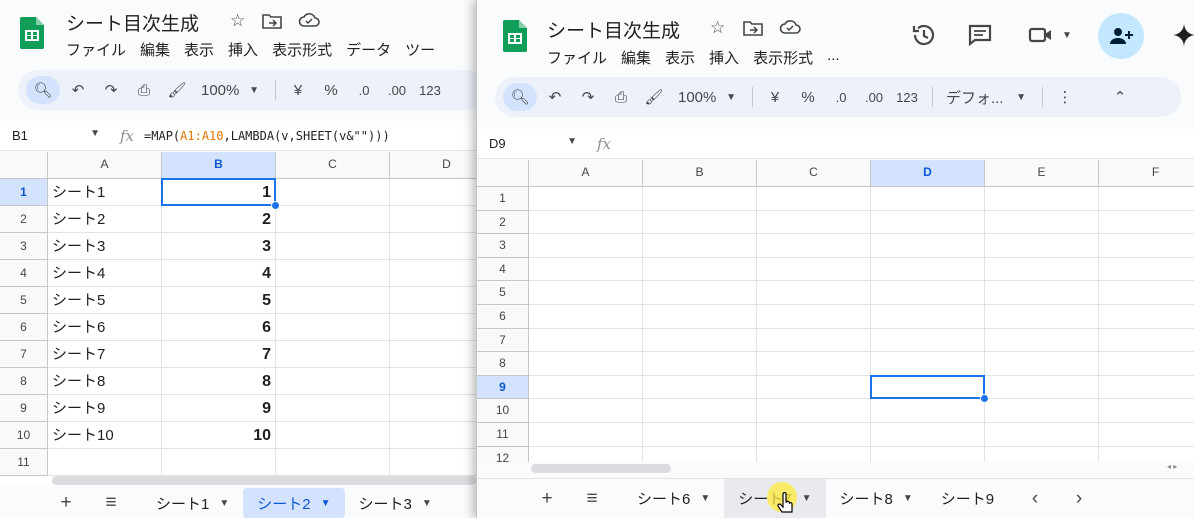 The height and width of the screenshot is (518, 1194). I want to click on cell-a: シート5, so click(105, 300).